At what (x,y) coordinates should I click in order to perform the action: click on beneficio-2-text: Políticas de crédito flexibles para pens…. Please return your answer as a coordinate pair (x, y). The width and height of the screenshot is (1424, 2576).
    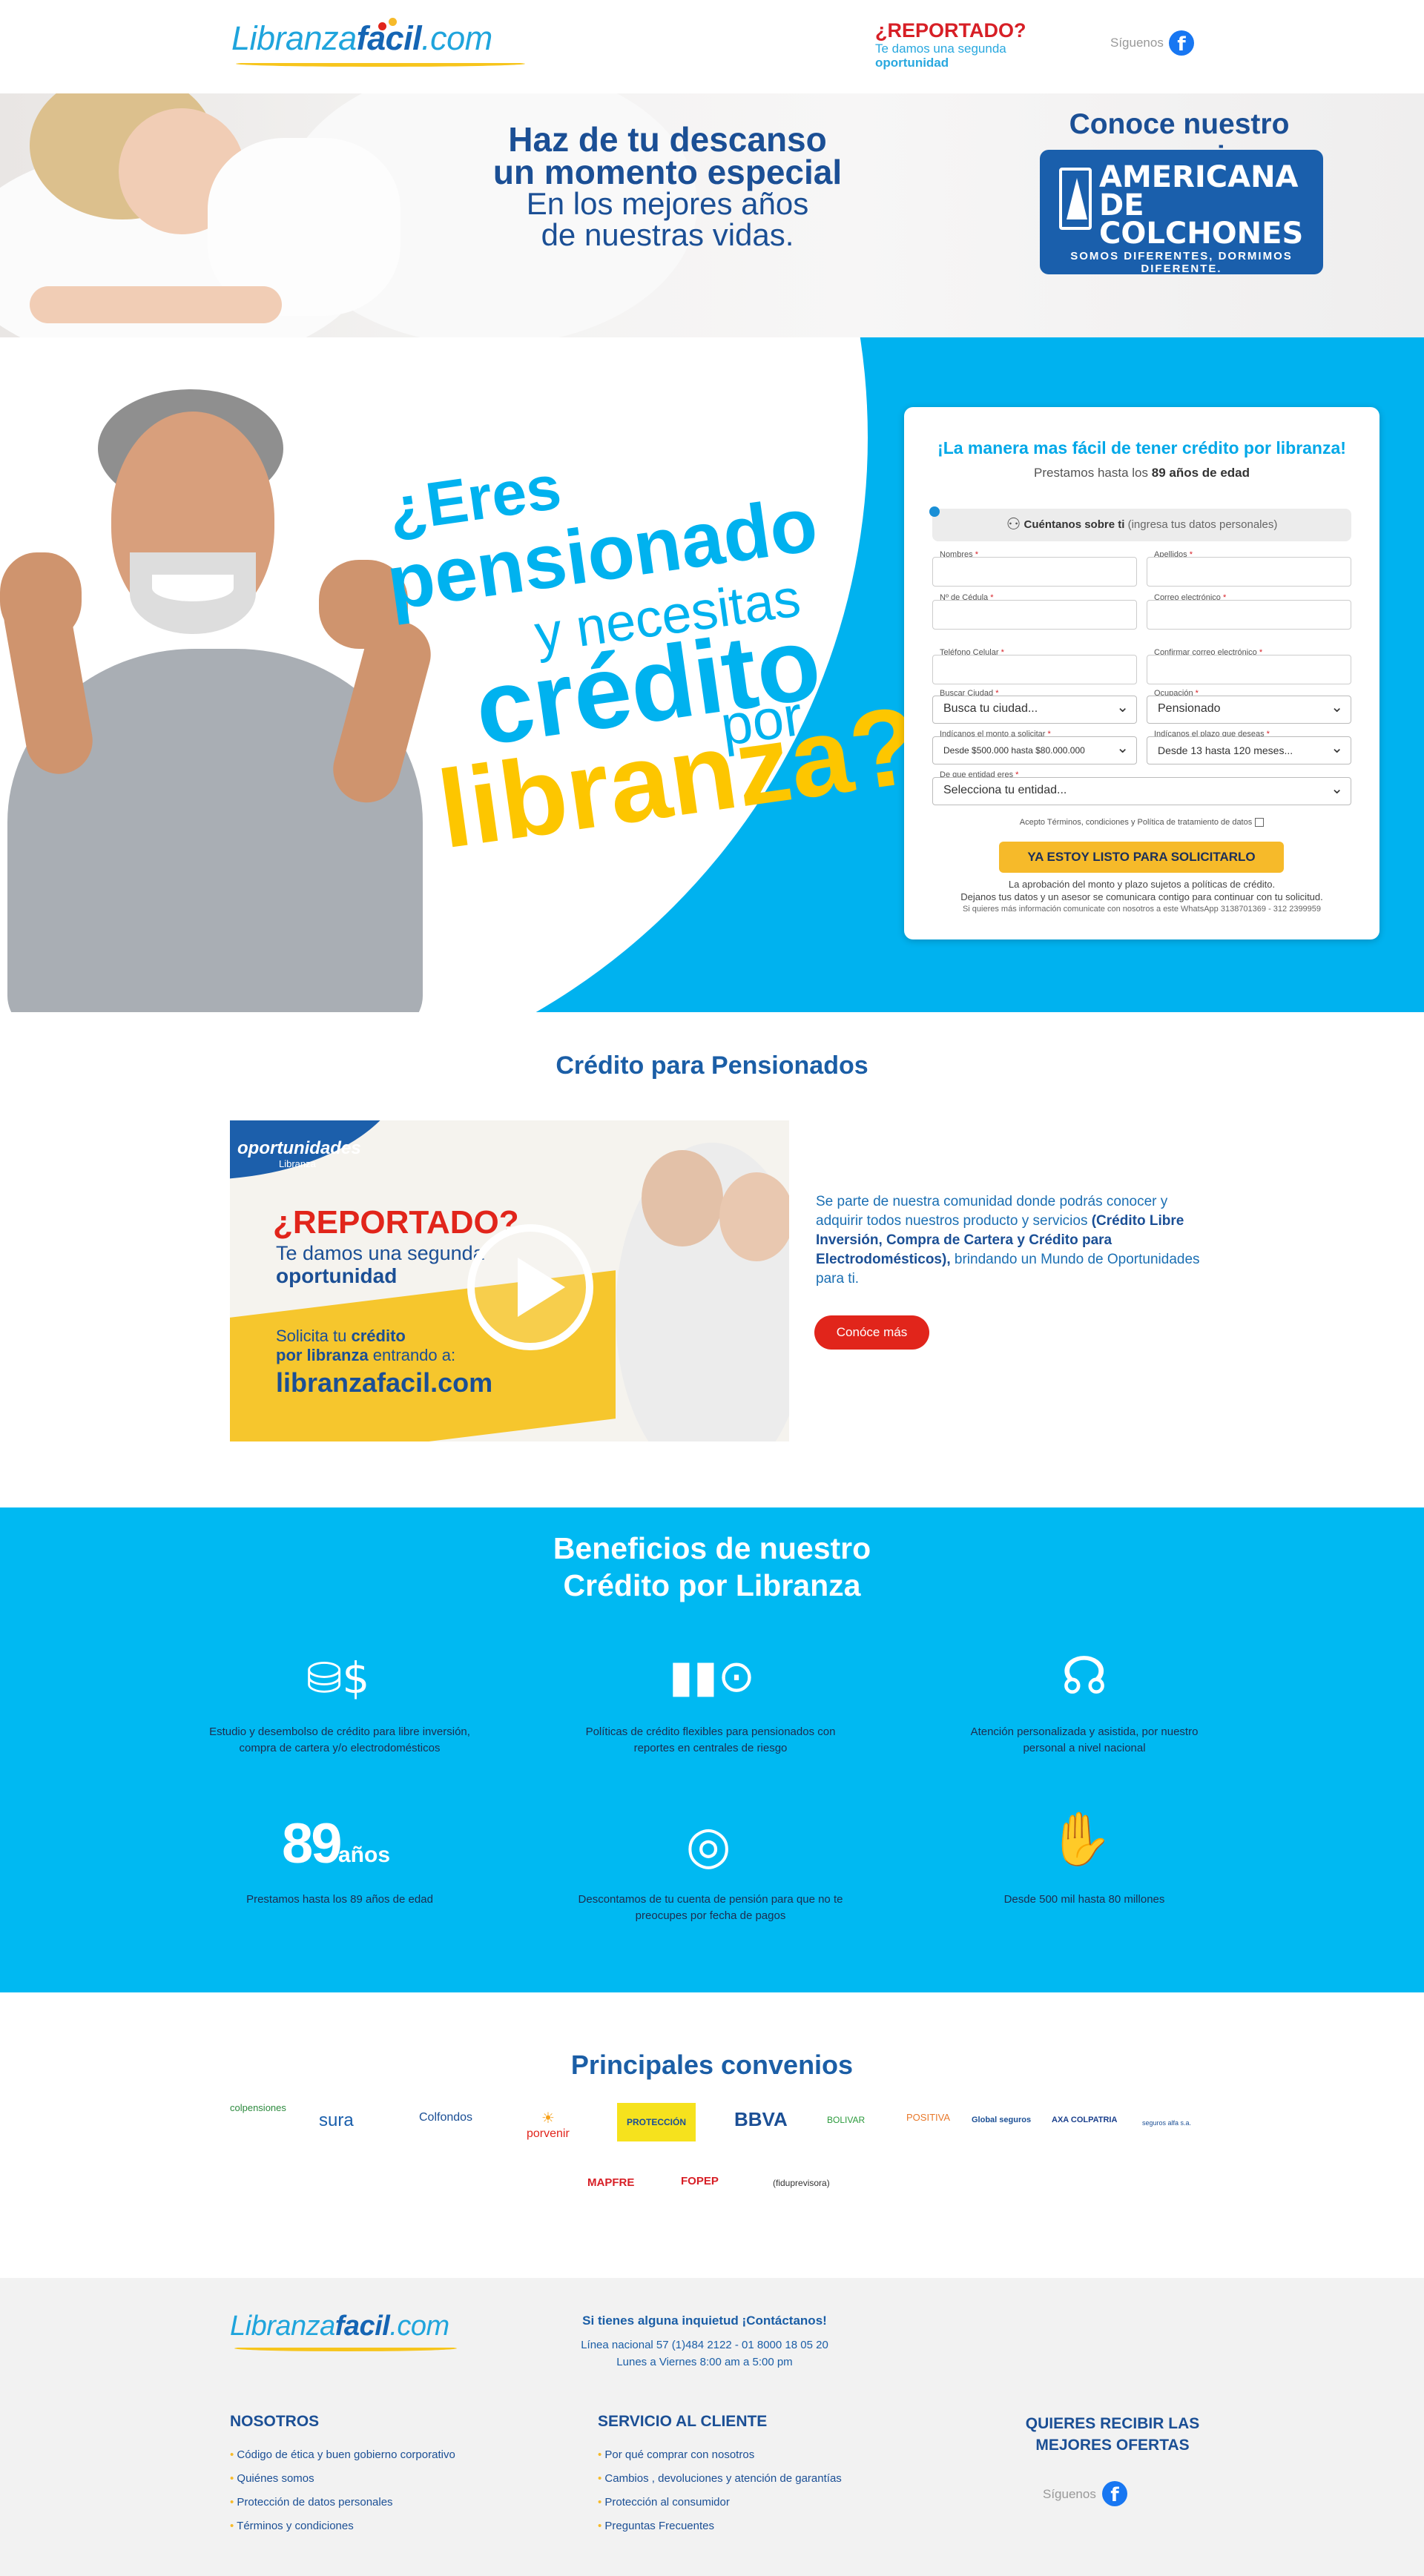
    Looking at the image, I should click on (710, 1739).